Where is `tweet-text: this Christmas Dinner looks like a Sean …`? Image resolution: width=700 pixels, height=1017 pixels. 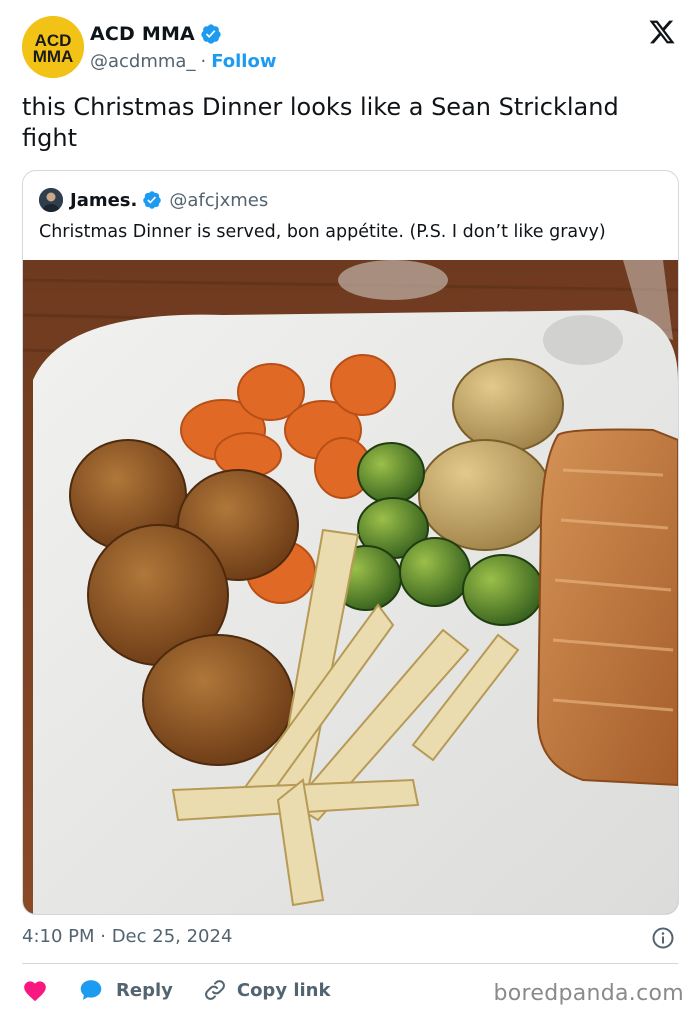 tweet-text: this Christmas Dinner looks like a Sean … is located at coordinates (320, 122).